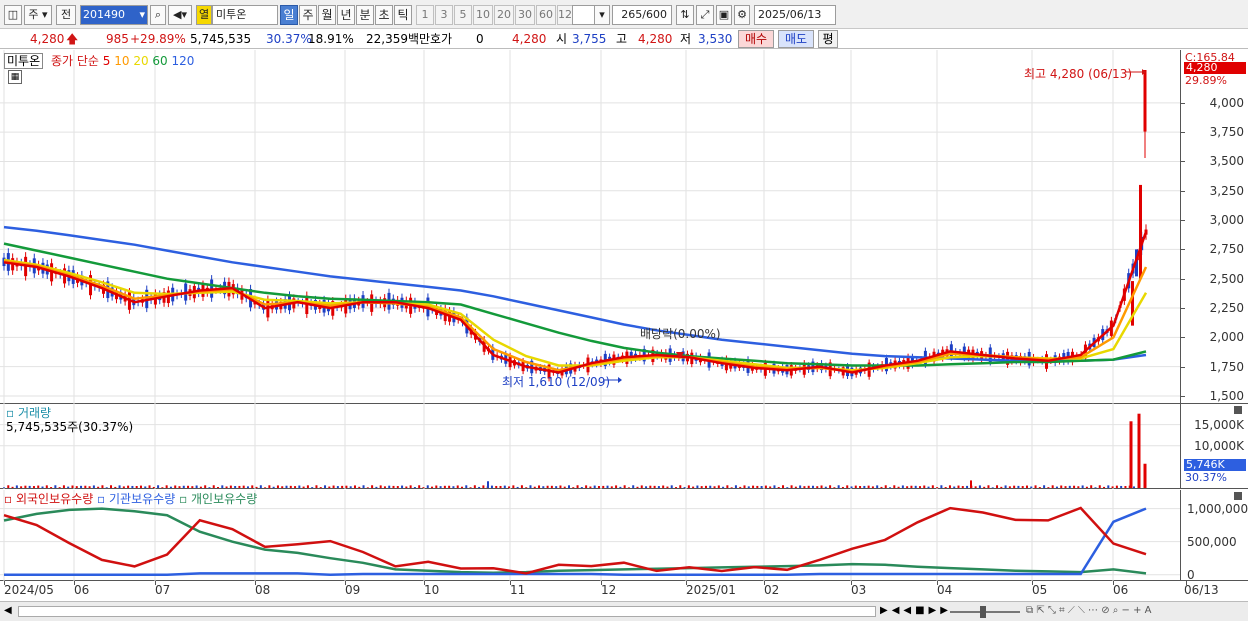 Image resolution: width=1248 pixels, height=621 pixels. I want to click on holding-y-axis: 1,000,000 500,000 0, so click(1214, 535).